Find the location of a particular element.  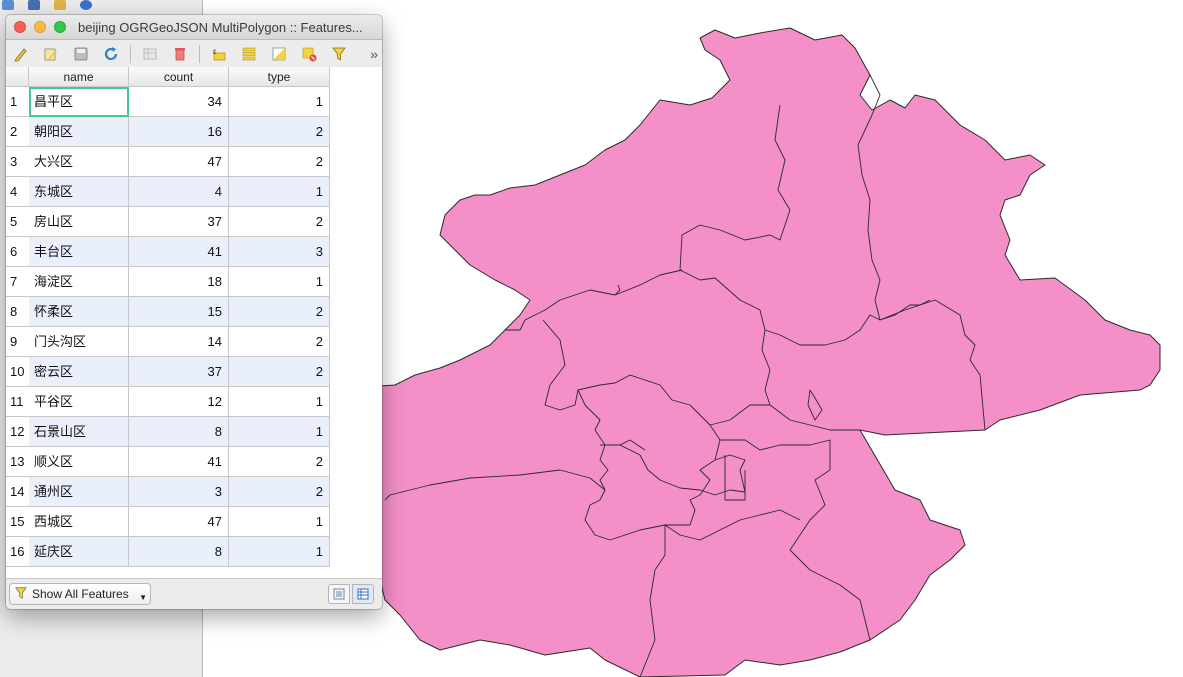

multi-edit-icon is located at coordinates (51, 54).